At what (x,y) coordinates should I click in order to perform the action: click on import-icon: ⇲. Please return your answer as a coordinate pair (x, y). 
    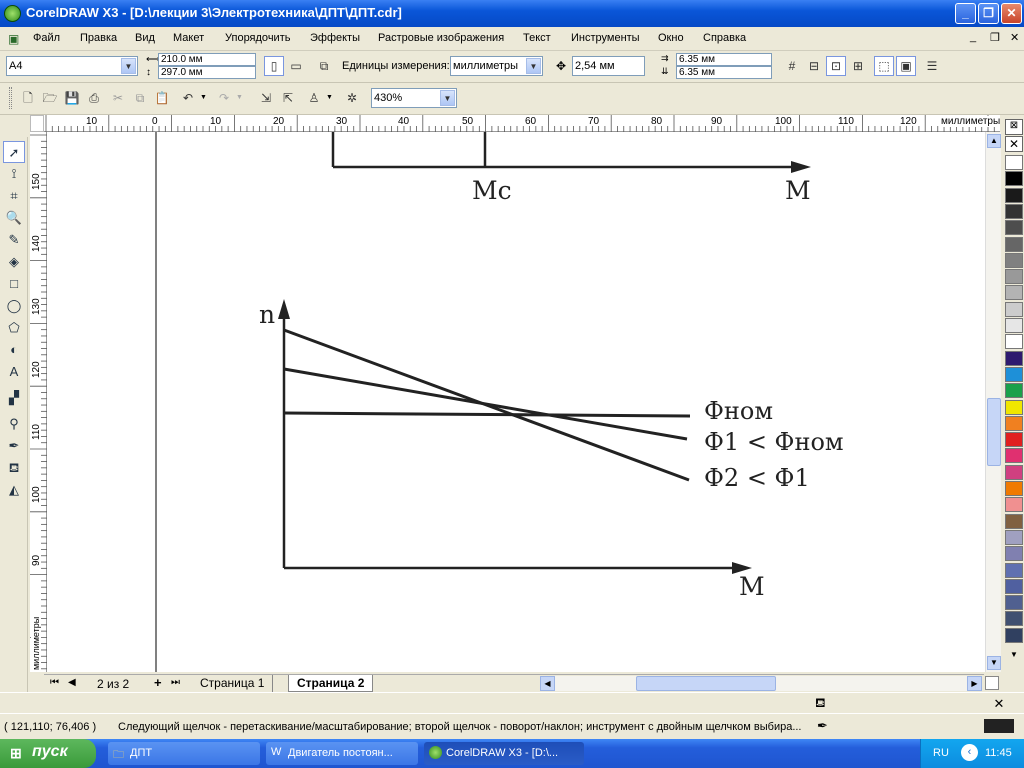
    Looking at the image, I should click on (266, 98).